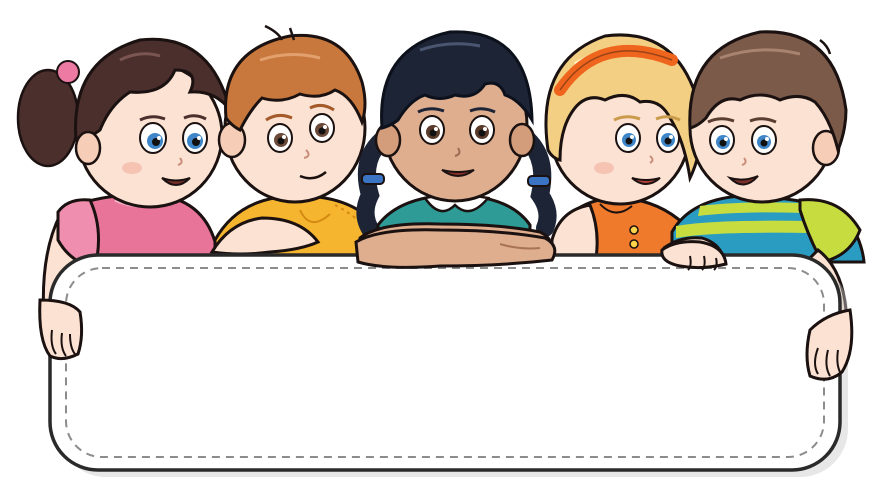  I want to click on arms-center-on-sign, so click(455, 248).